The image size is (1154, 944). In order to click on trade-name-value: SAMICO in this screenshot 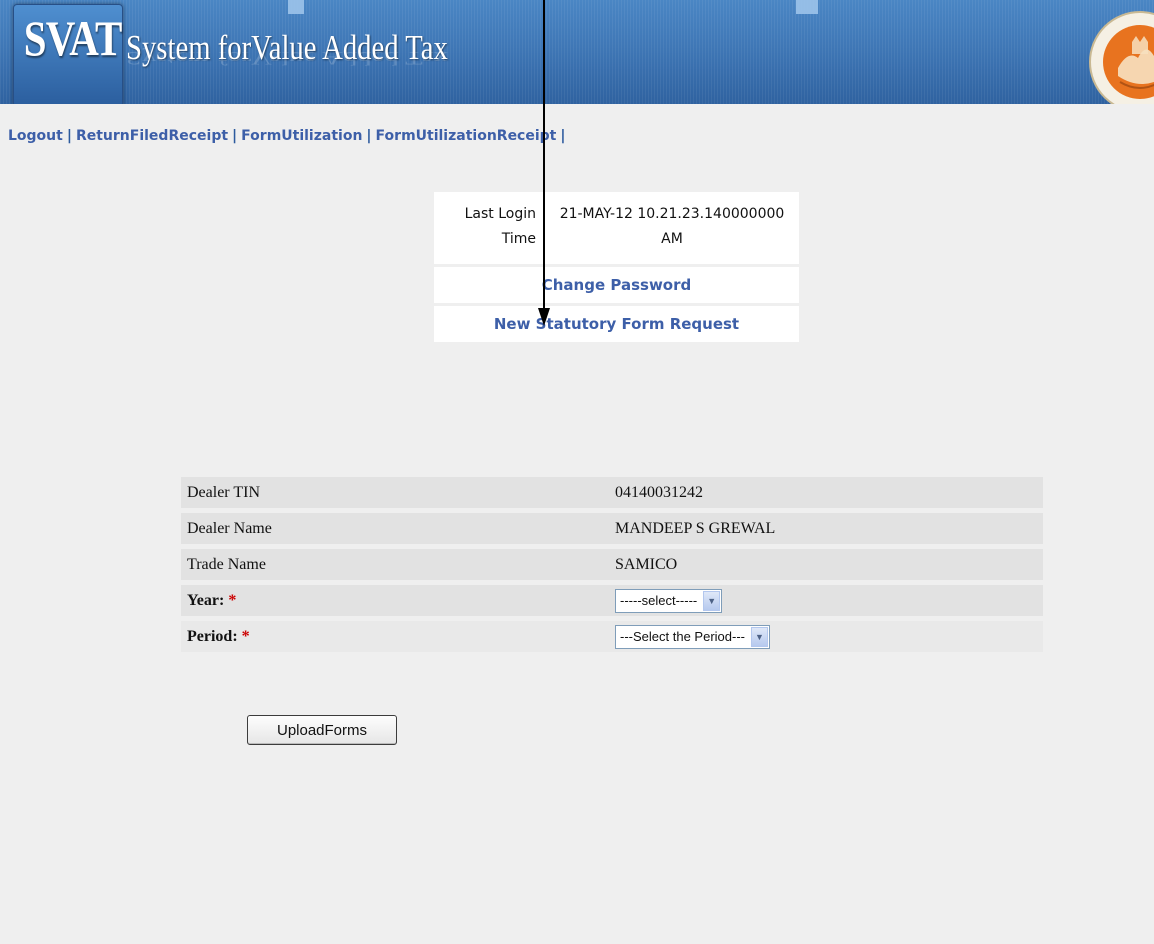, I will do `click(646, 564)`.